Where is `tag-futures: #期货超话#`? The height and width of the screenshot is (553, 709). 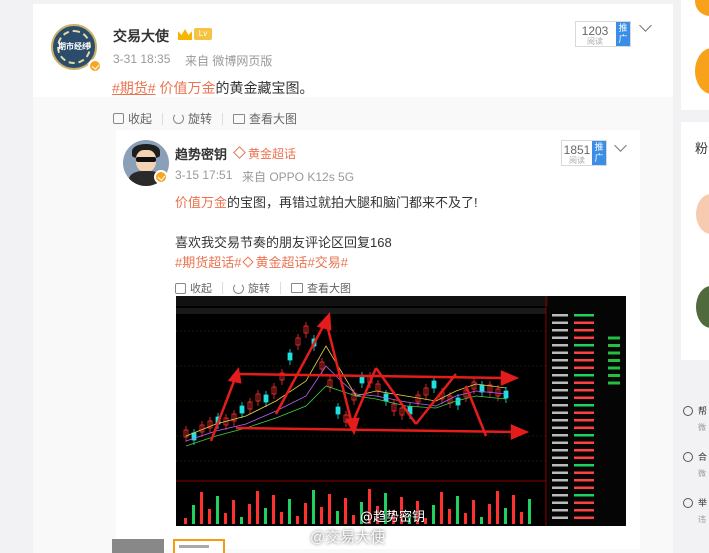 tag-futures: #期货超话# is located at coordinates (208, 262).